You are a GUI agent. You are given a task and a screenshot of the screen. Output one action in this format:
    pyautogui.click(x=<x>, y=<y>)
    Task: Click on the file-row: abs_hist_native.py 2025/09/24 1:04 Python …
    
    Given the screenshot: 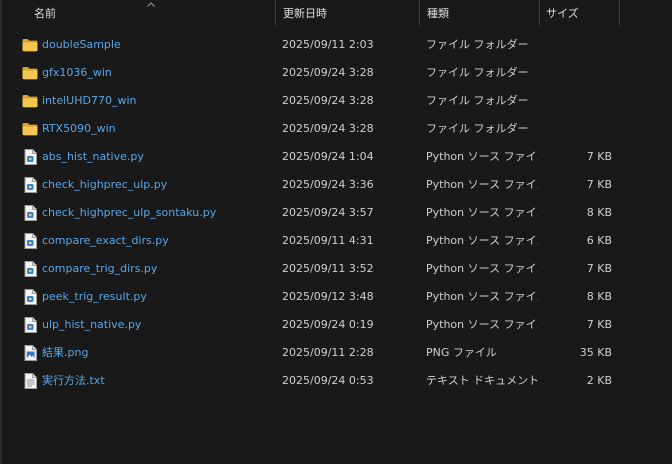 What is the action you would take?
    pyautogui.click(x=336, y=157)
    